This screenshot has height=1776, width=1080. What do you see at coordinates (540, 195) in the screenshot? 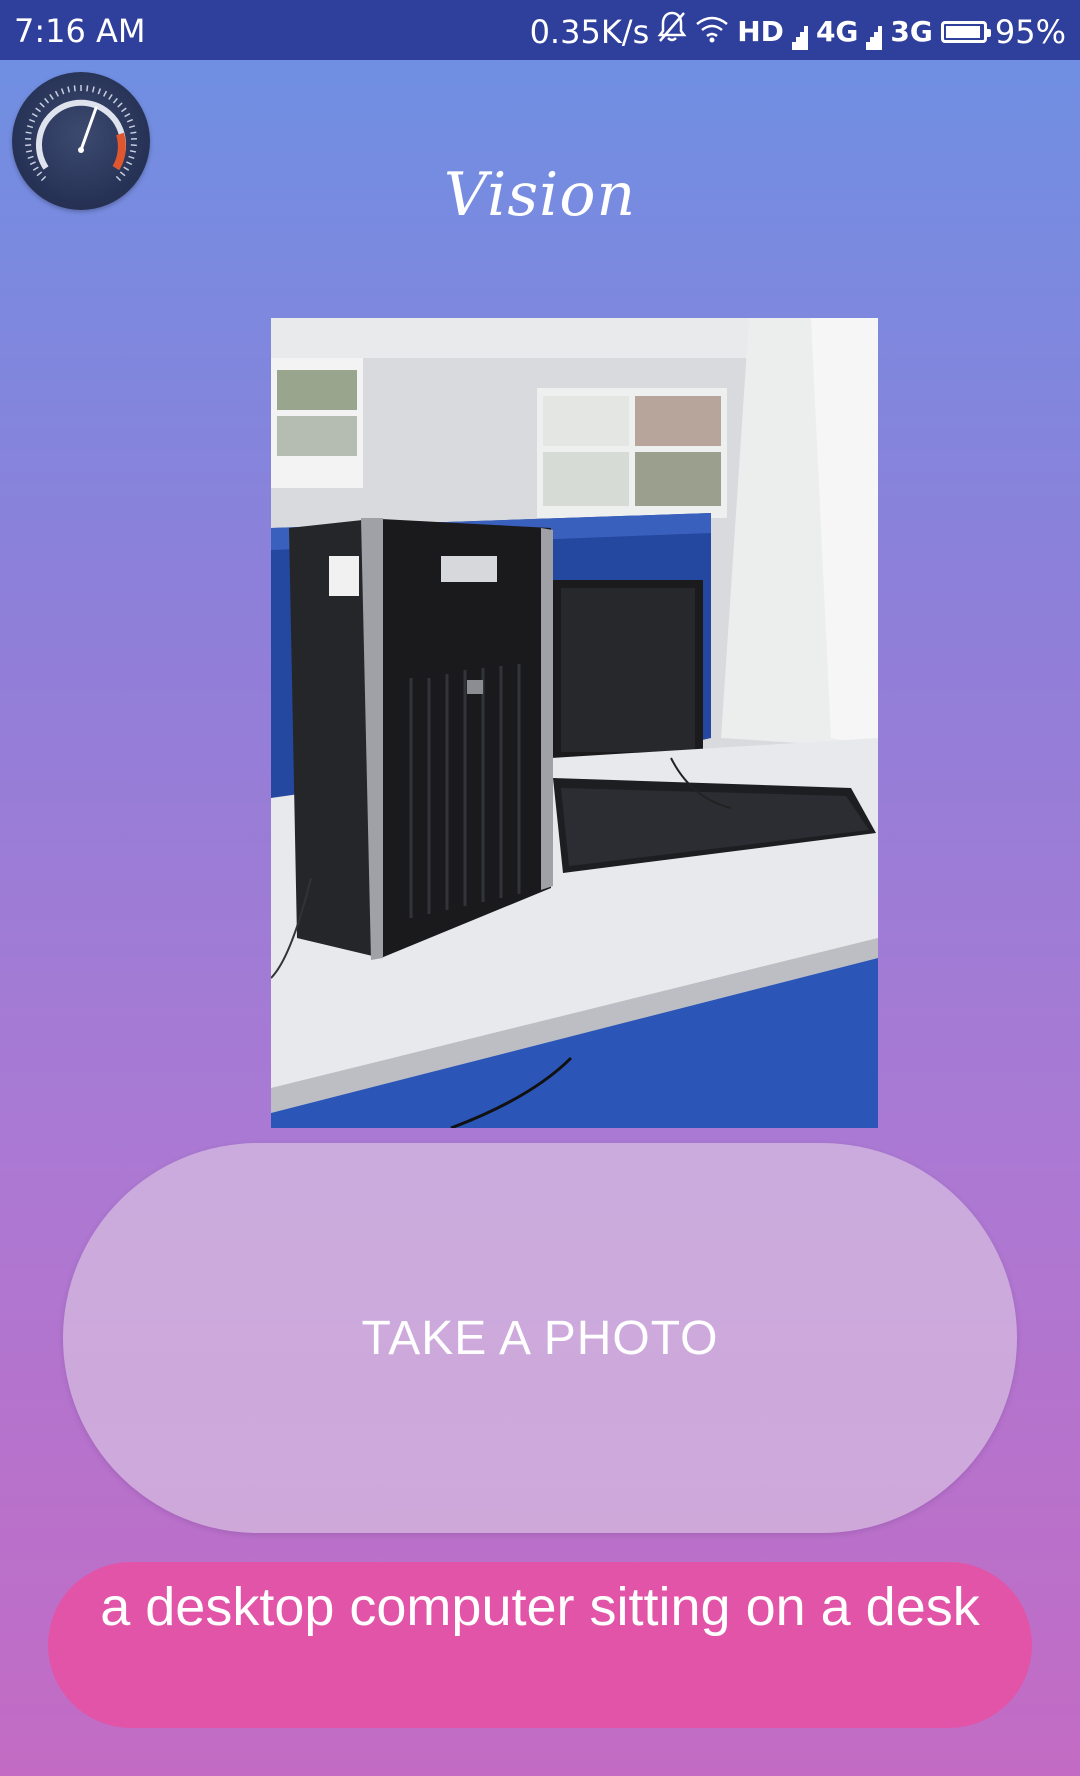
I see `app-logo: Vision` at bounding box center [540, 195].